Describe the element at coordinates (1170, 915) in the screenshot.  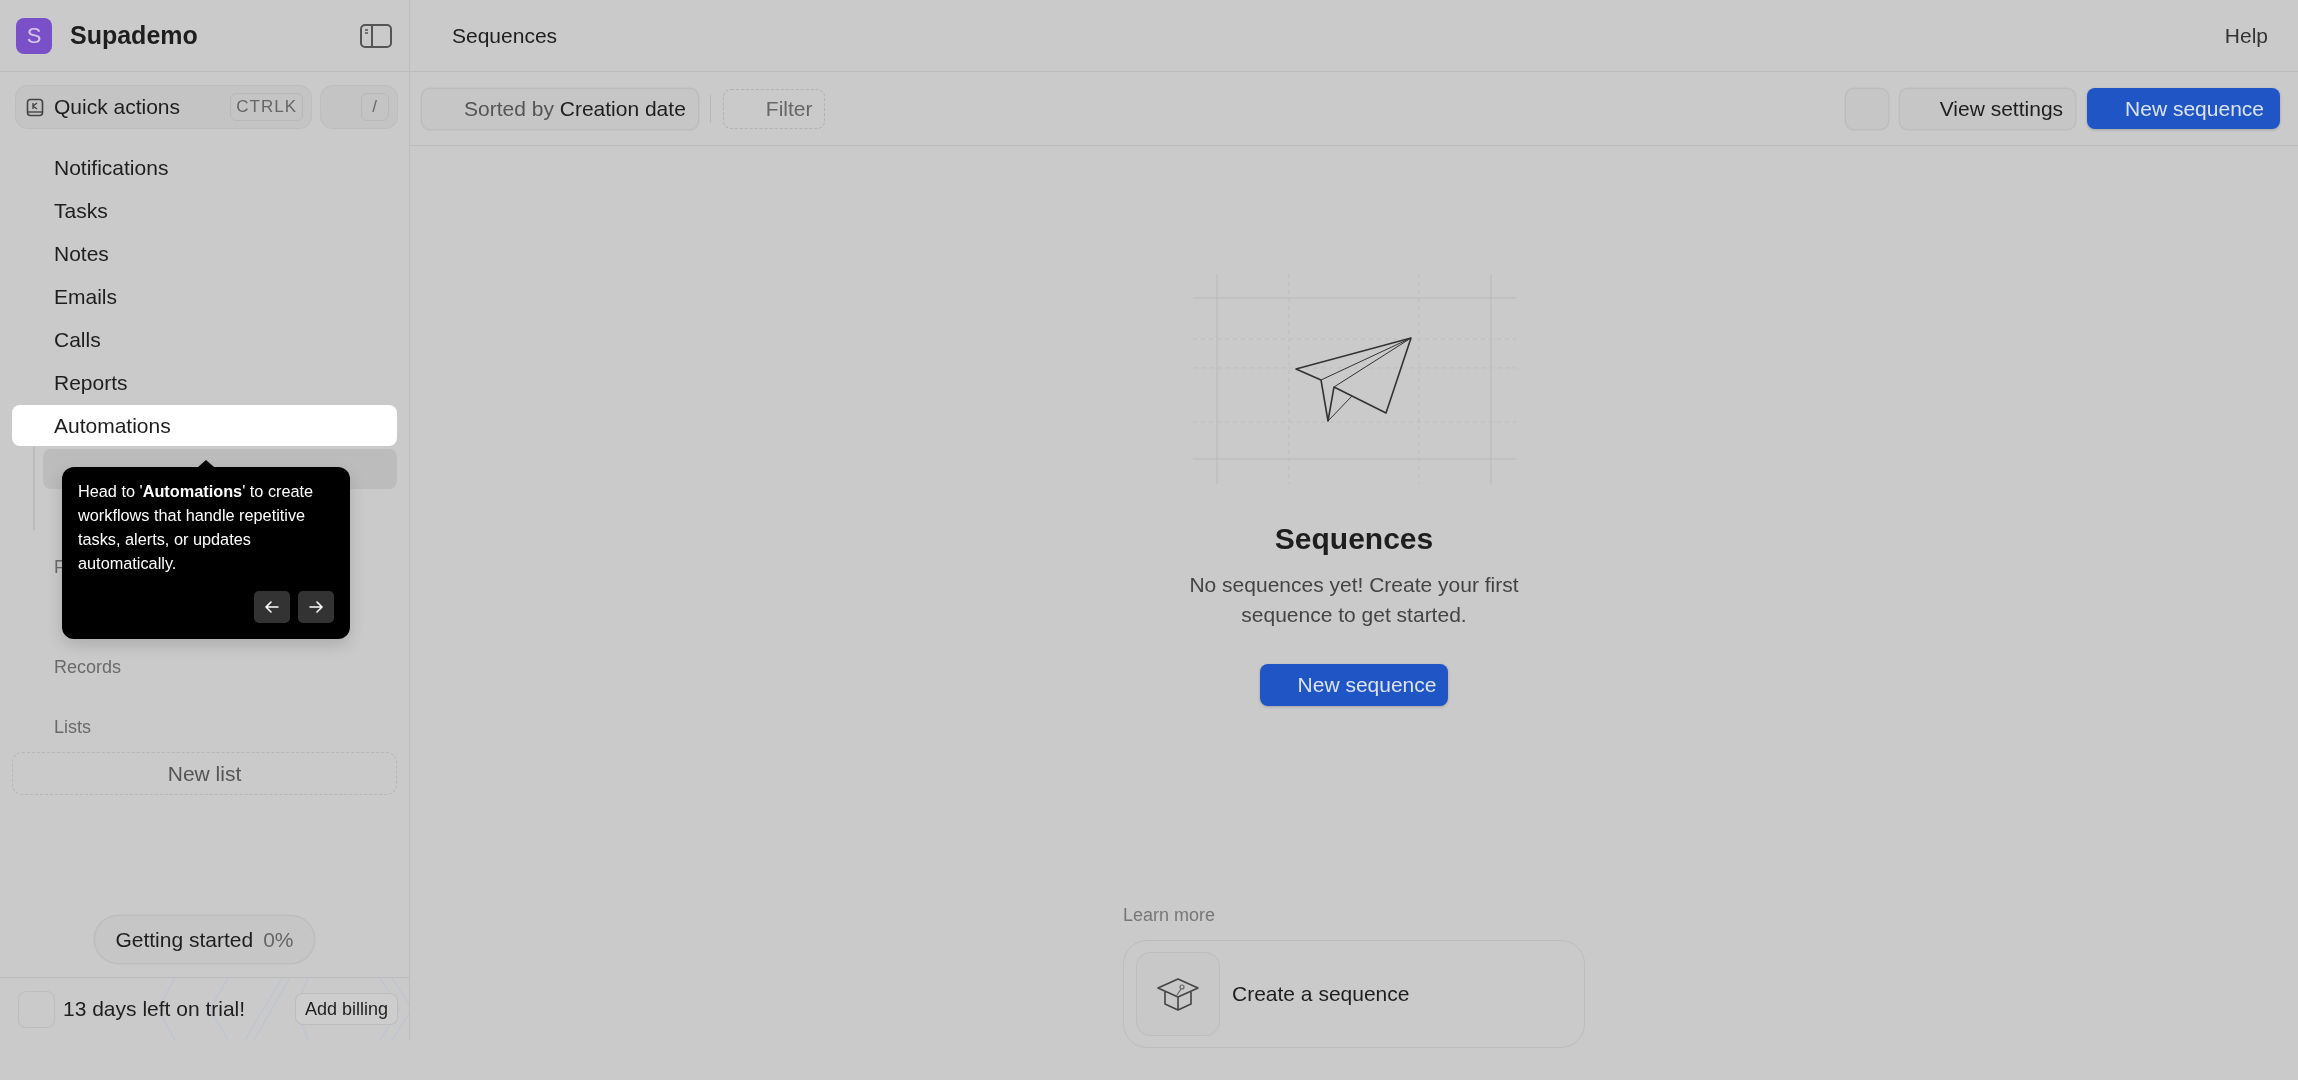
I see `learn-more-heading: Learn more` at that location.